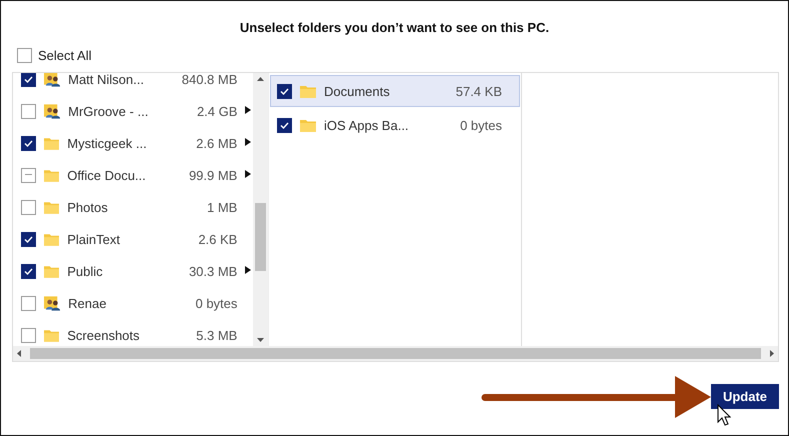 Image resolution: width=789 pixels, height=436 pixels. I want to click on folder-size: 30.3 MB, so click(213, 271).